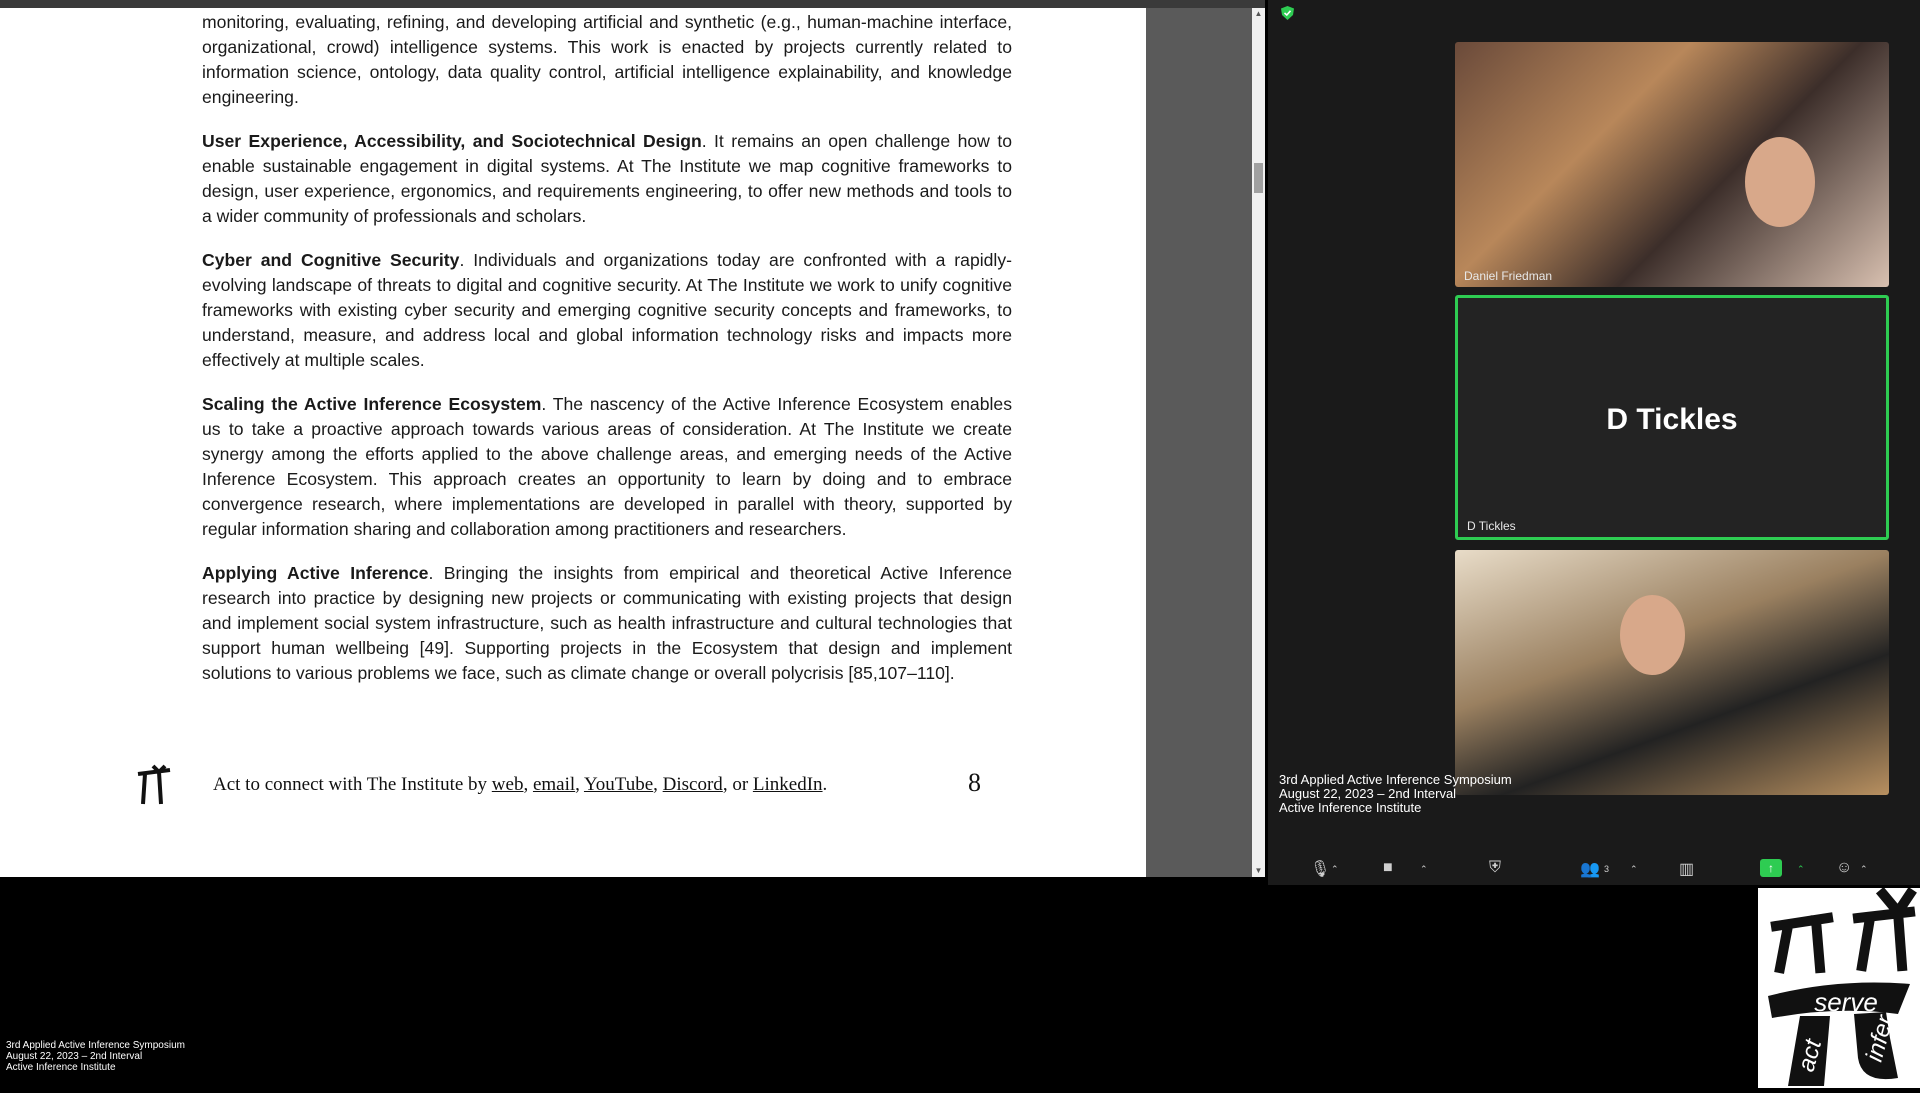 The height and width of the screenshot is (1093, 1920). What do you see at coordinates (315, 573) in the screenshot?
I see `paragraph-heading: Applying Active Inference` at bounding box center [315, 573].